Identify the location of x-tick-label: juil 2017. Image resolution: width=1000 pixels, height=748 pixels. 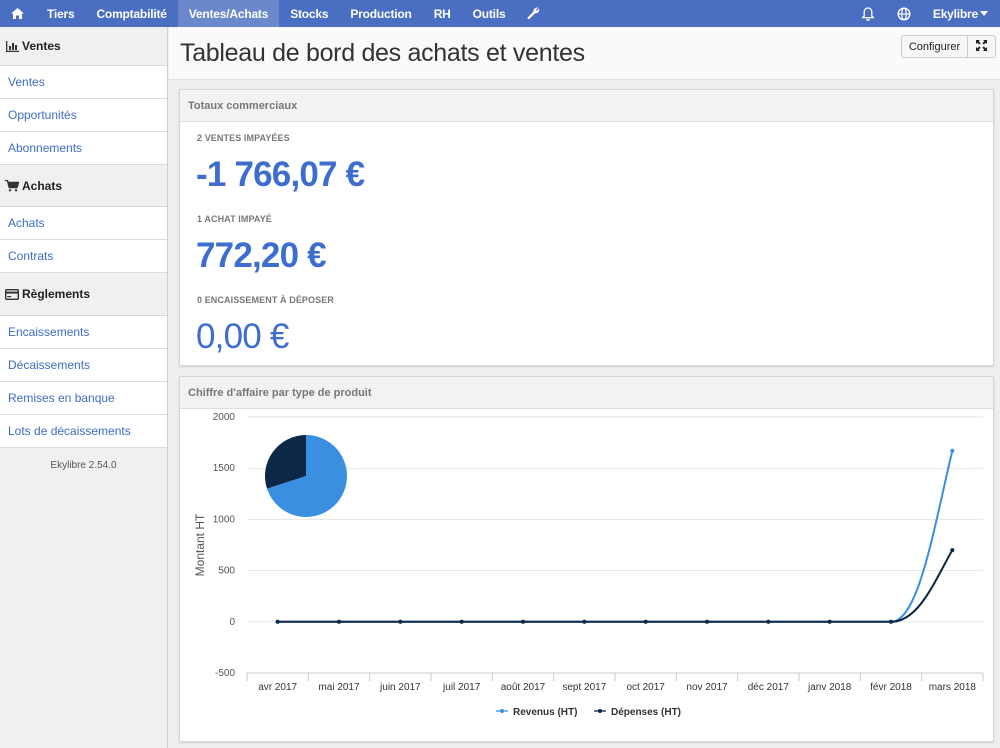
(461, 687).